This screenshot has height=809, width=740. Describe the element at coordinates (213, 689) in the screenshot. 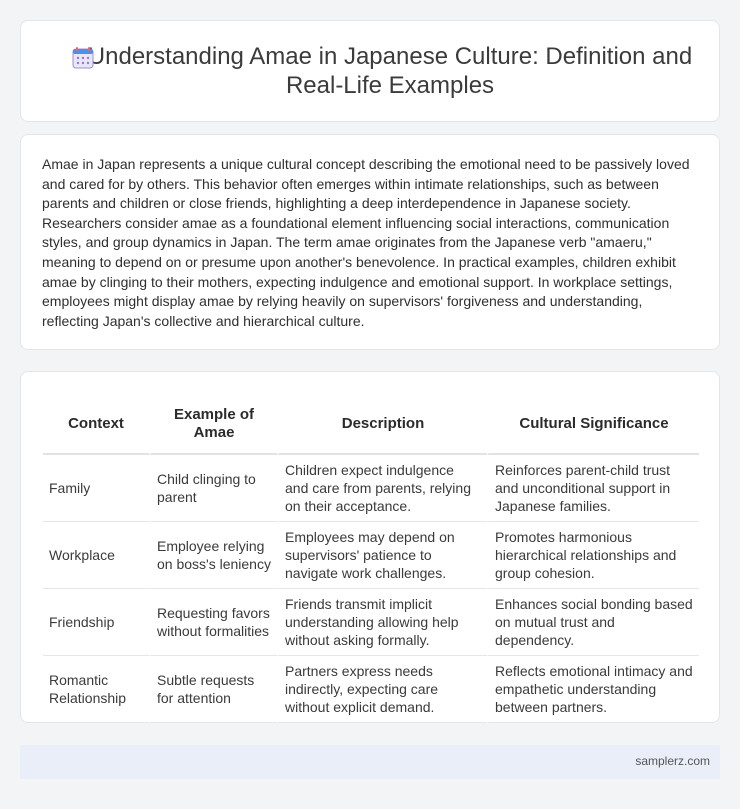

I see `cell-example: Subtle requests for attention` at that location.